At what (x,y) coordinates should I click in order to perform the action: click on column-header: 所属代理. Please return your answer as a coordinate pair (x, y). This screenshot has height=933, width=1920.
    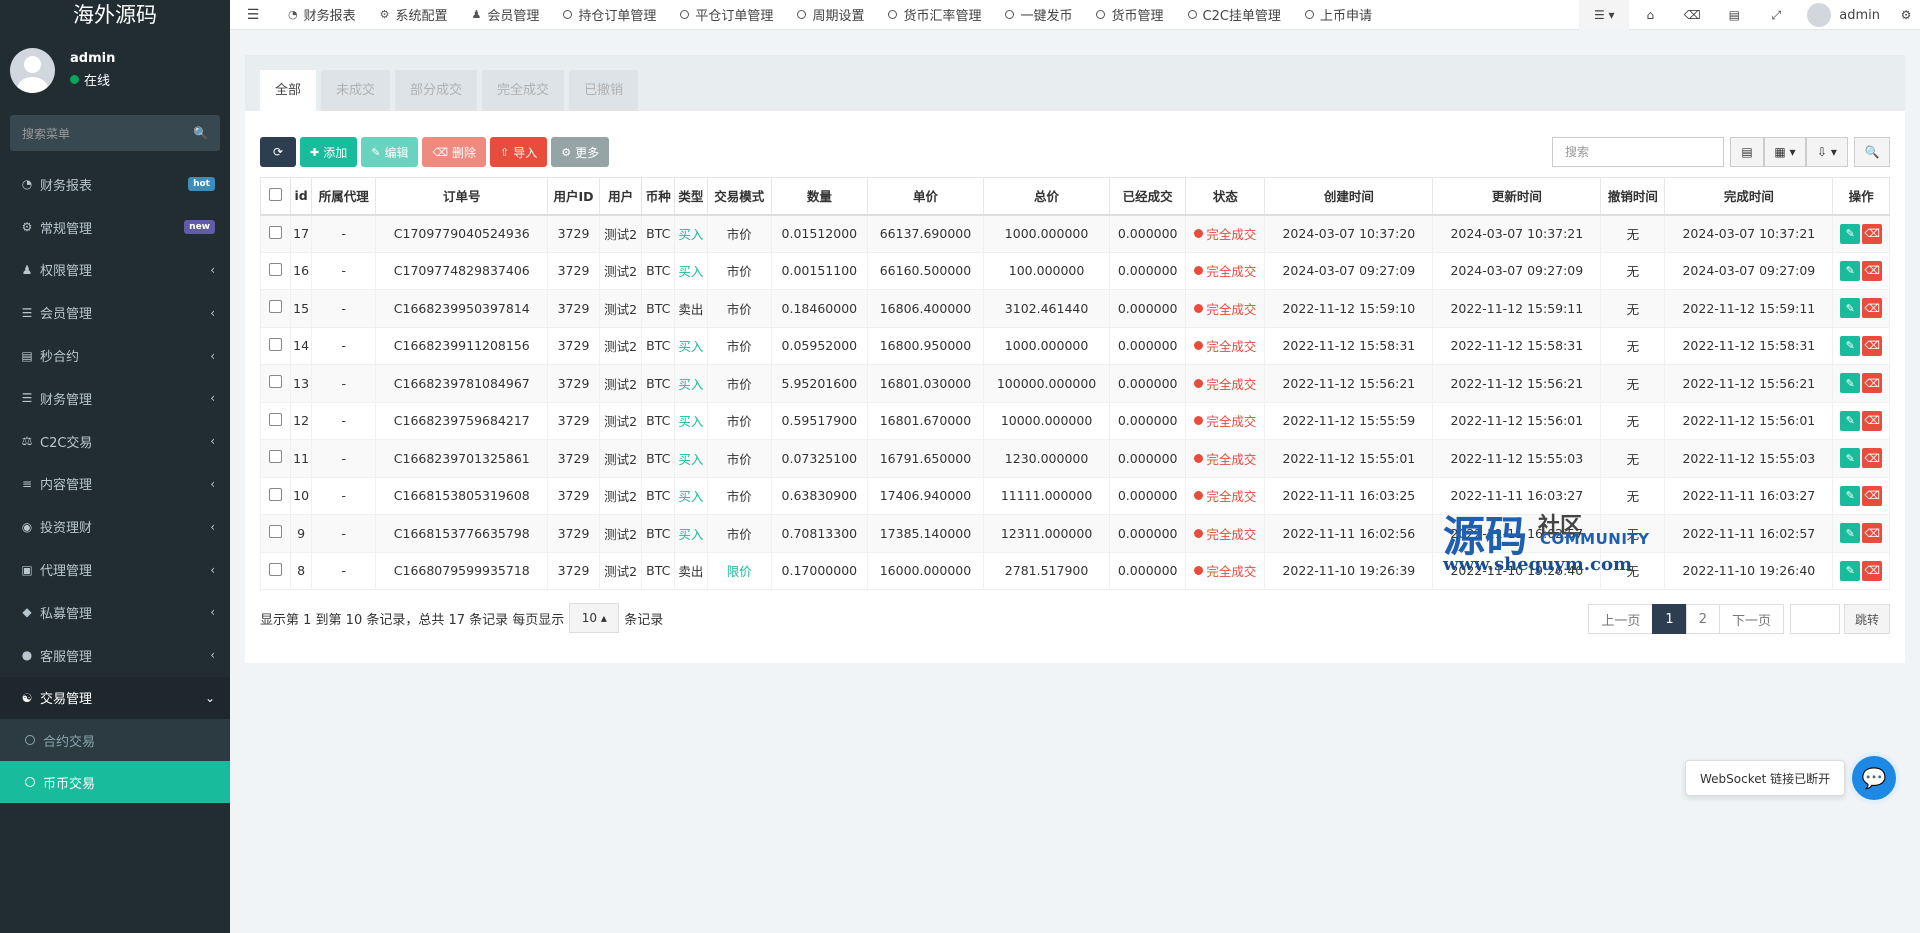
    Looking at the image, I should click on (344, 196).